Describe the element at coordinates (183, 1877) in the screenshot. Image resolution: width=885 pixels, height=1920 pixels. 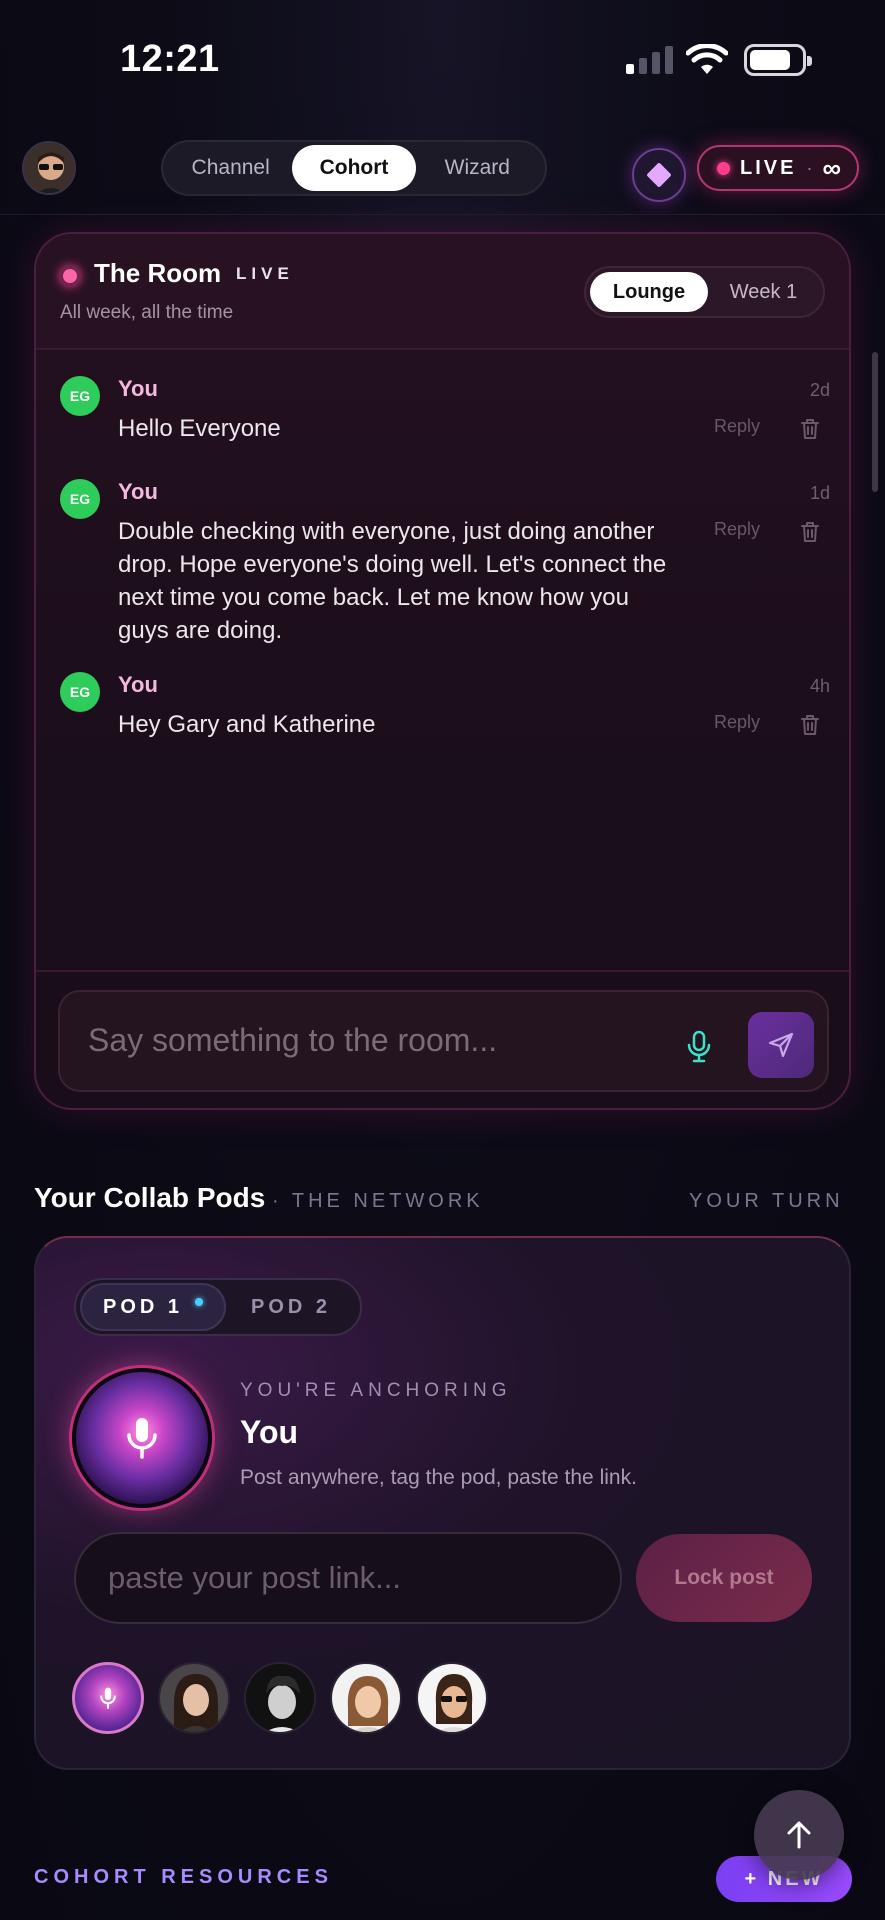
I see `resources-title: COHORT RESOURCES` at that location.